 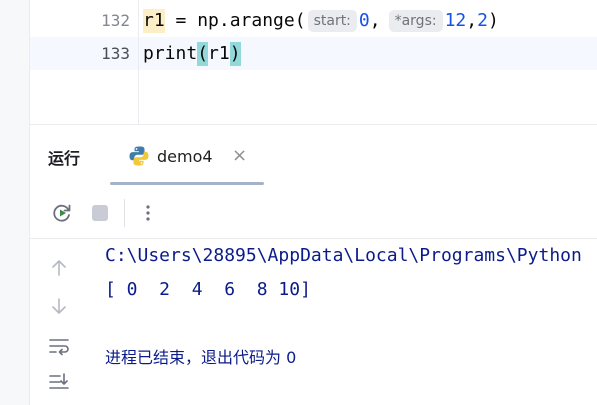 What do you see at coordinates (115, 53) in the screenshot?
I see `line-number: 133` at bounding box center [115, 53].